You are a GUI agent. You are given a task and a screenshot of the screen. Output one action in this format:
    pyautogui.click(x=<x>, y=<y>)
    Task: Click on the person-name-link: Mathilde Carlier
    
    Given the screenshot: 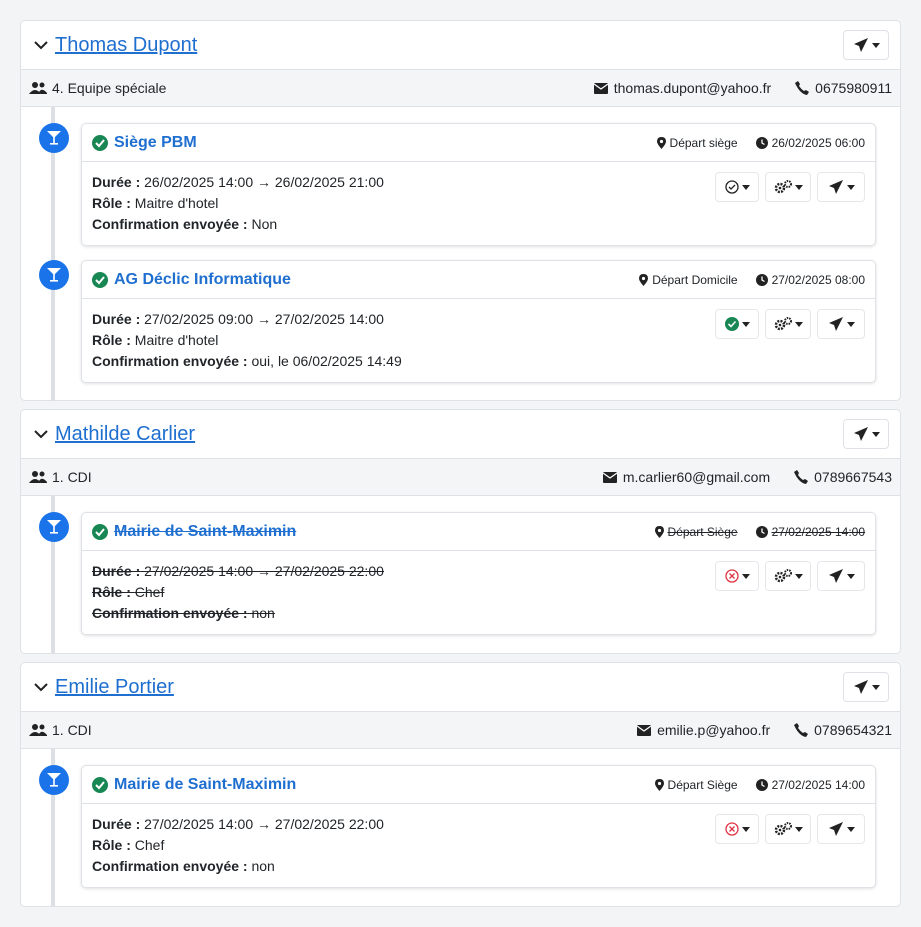 What is the action you would take?
    pyautogui.click(x=125, y=434)
    